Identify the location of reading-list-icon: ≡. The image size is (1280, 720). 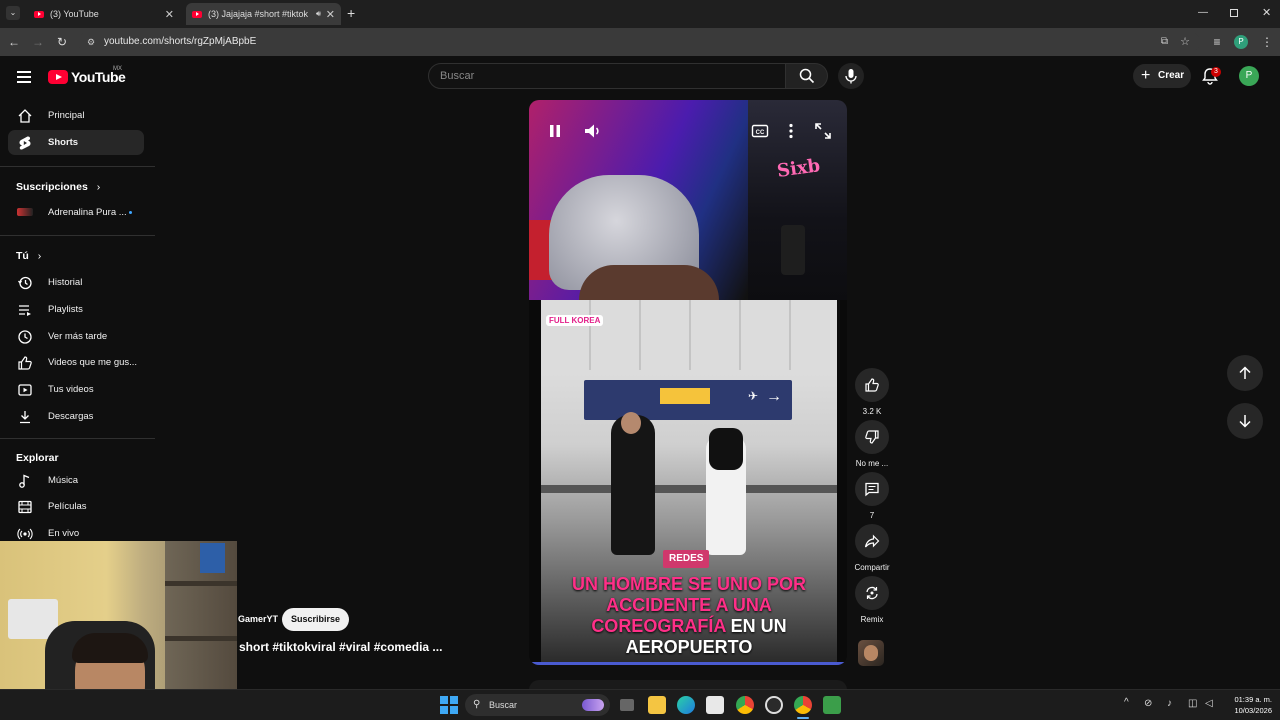
(1217, 42).